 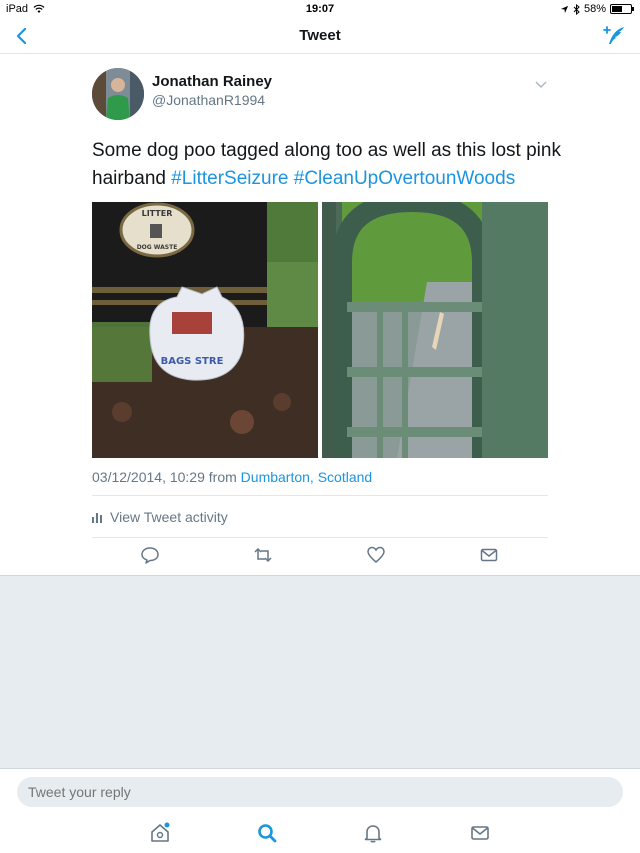 I want to click on nav-bar: Tweet, so click(x=320, y=36).